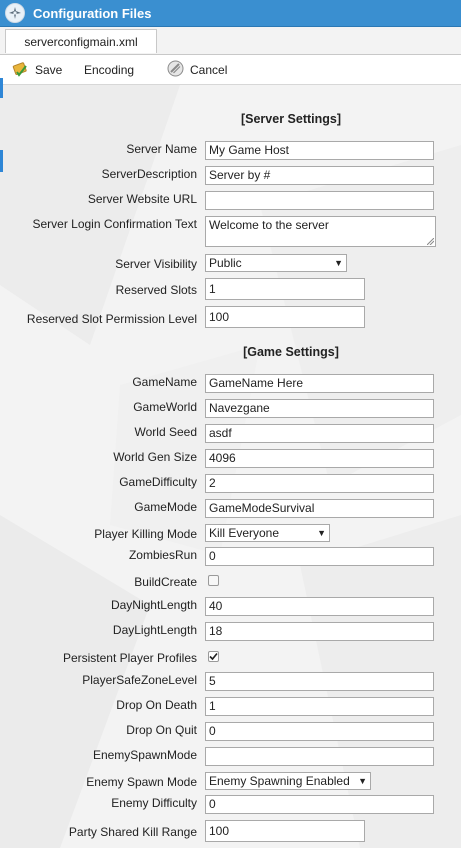  What do you see at coordinates (165, 582) in the screenshot?
I see `build-create-label: BuildCreate` at bounding box center [165, 582].